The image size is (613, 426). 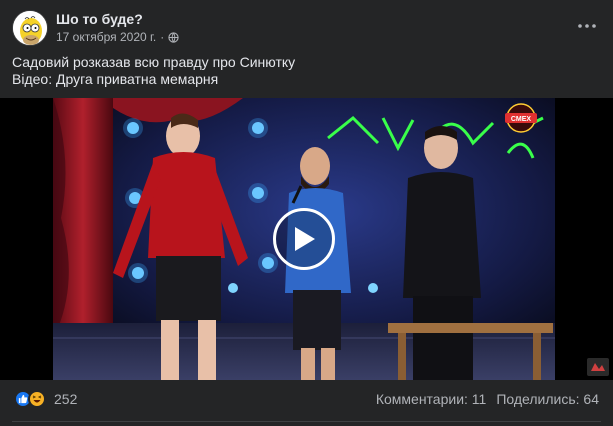 I want to click on post-meta: 17 октября 2020 г. ·, so click(x=117, y=37).